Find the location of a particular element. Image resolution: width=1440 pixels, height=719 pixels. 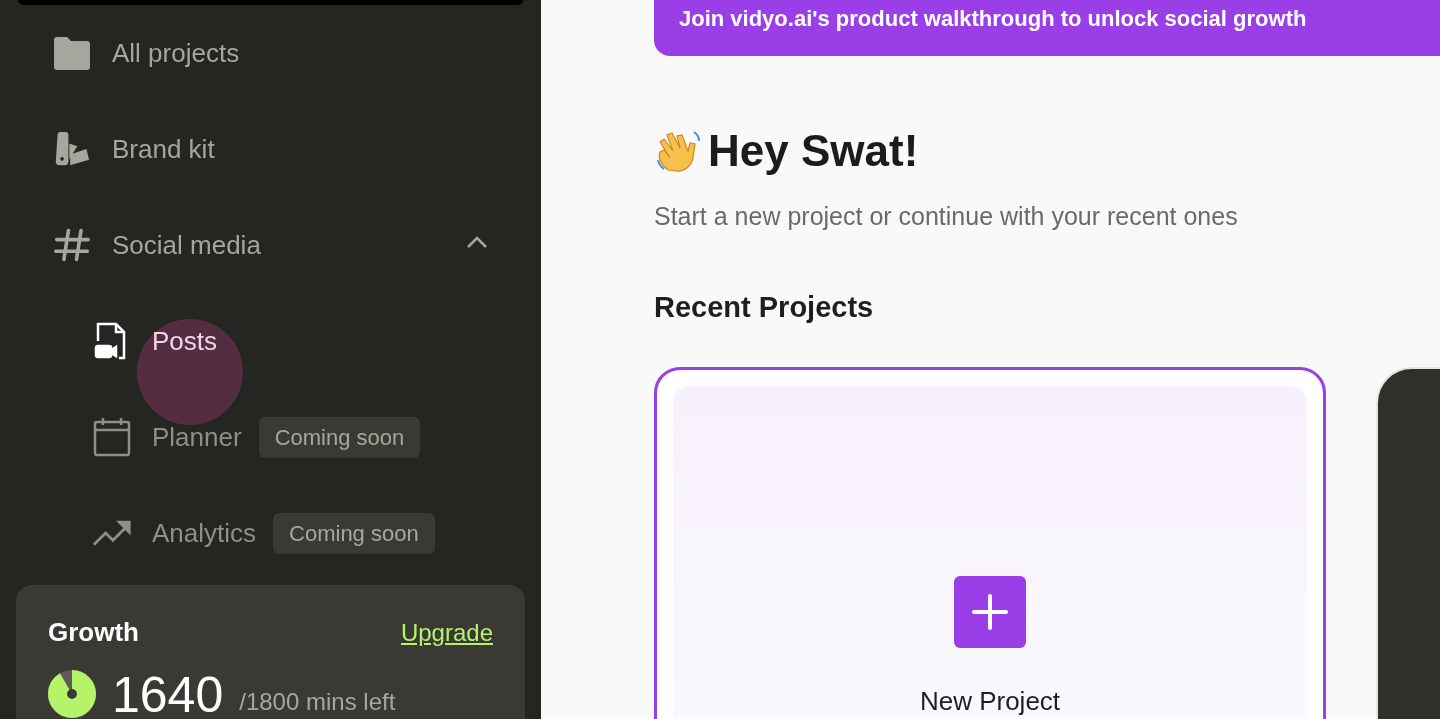

greeting-subtitle: Start a new project or continue with your recent ones is located at coordinates (946, 216).